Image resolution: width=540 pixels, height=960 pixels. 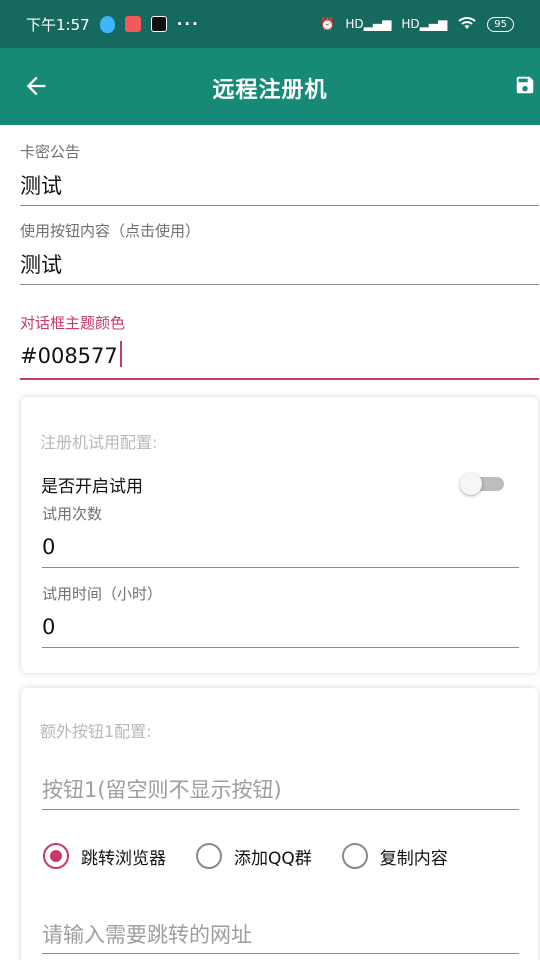 What do you see at coordinates (280, 567) in the screenshot?
I see `trial-count-underline` at bounding box center [280, 567].